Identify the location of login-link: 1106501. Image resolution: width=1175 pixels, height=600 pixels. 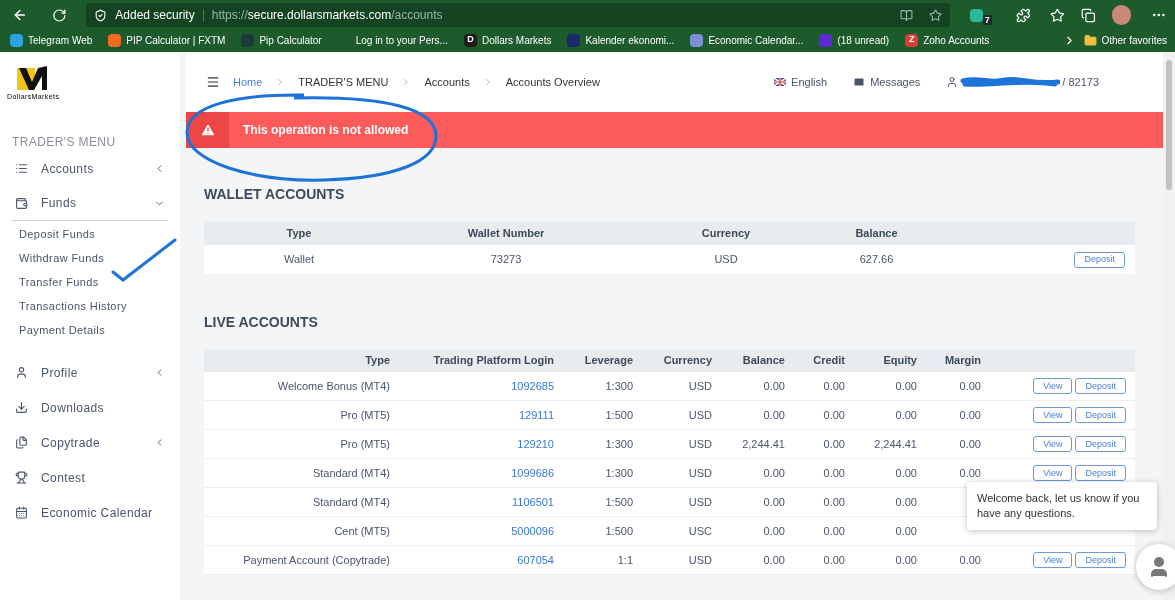
(533, 501).